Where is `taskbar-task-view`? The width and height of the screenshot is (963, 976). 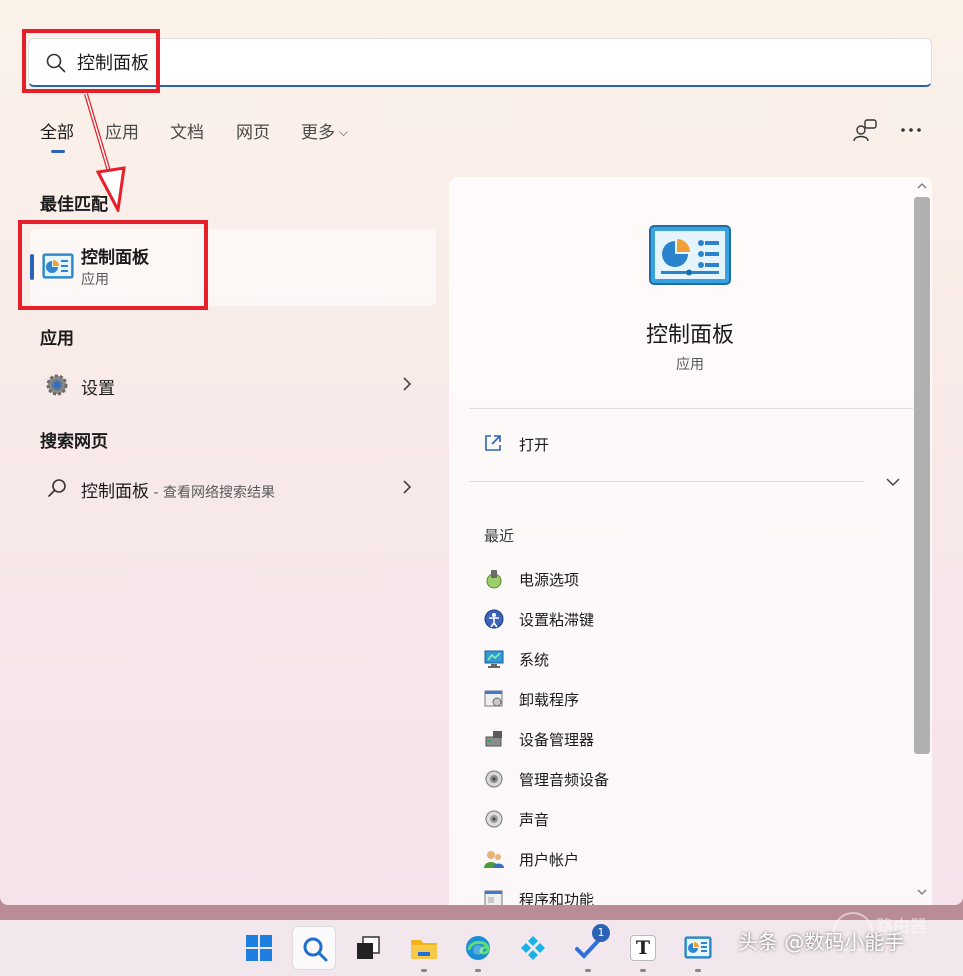 taskbar-task-view is located at coordinates (368, 948).